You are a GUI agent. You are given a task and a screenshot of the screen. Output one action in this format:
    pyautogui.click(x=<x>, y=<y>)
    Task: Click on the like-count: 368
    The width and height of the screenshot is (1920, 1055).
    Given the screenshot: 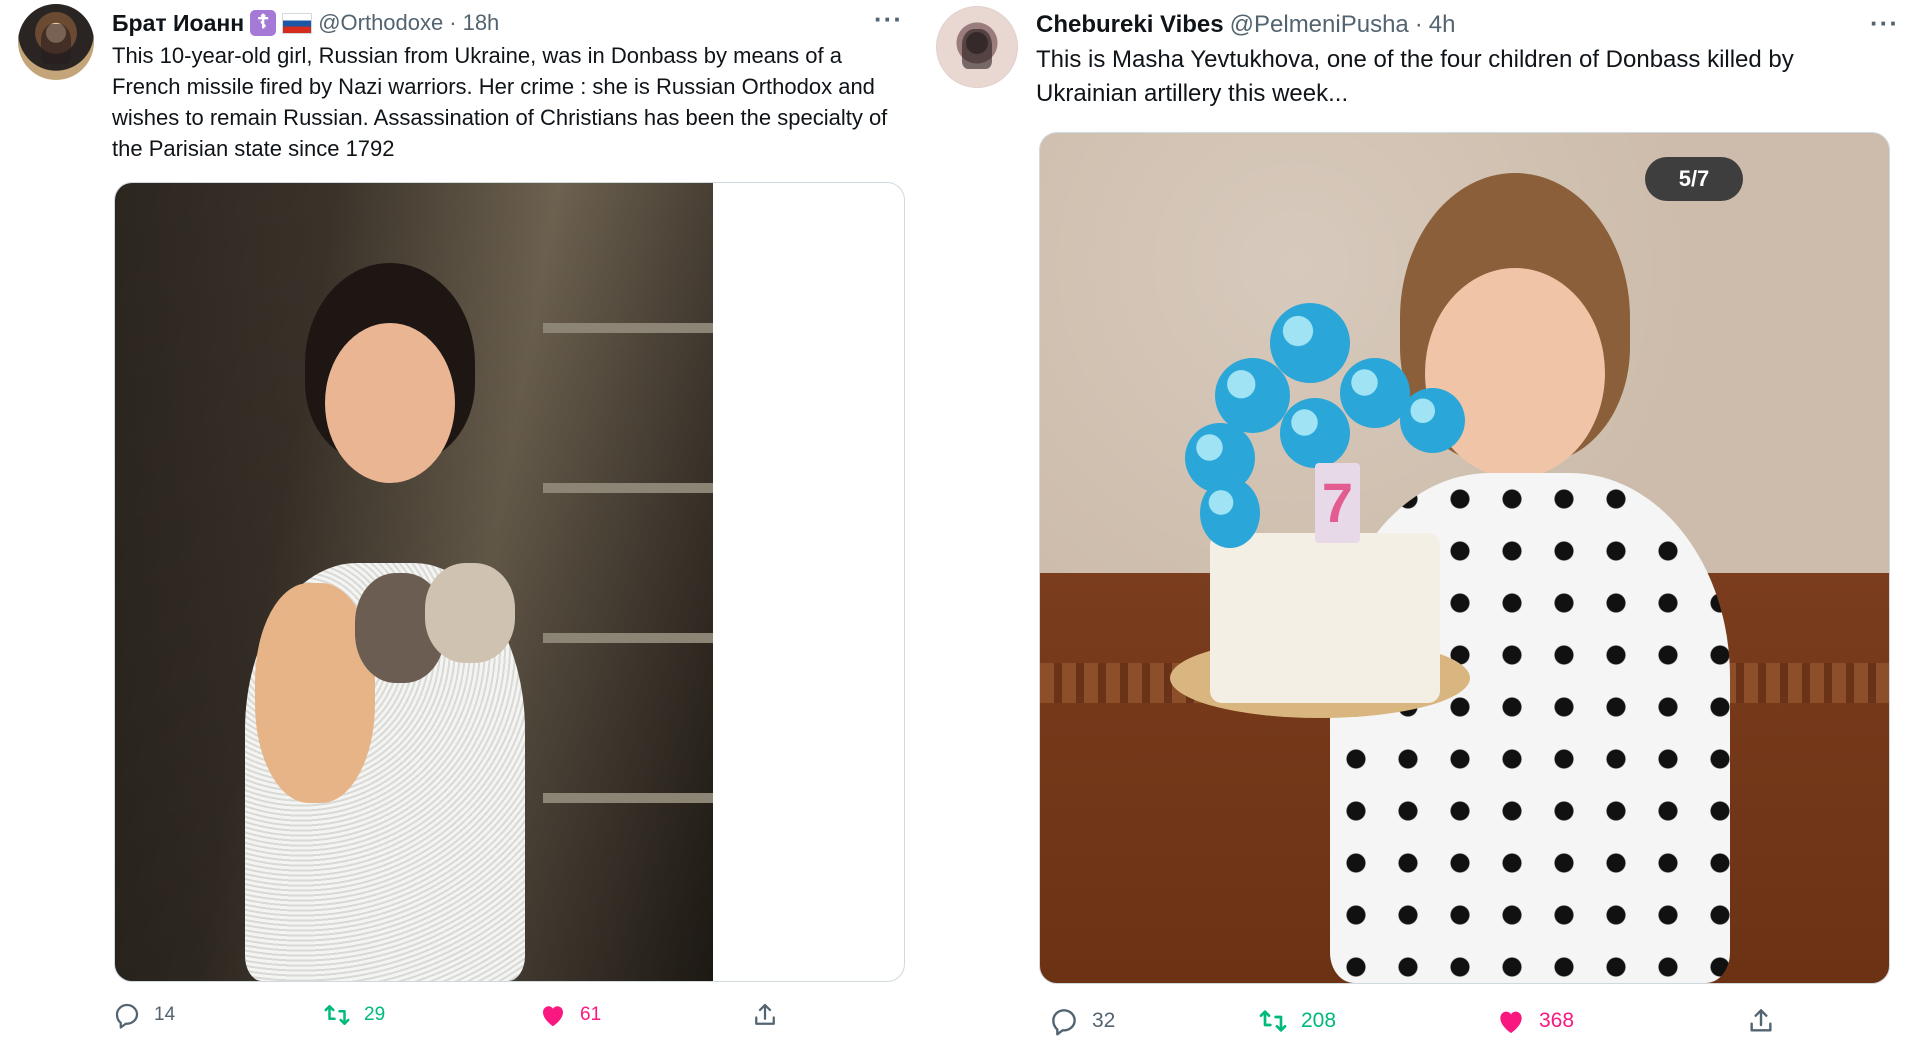 What is the action you would take?
    pyautogui.click(x=1557, y=1020)
    